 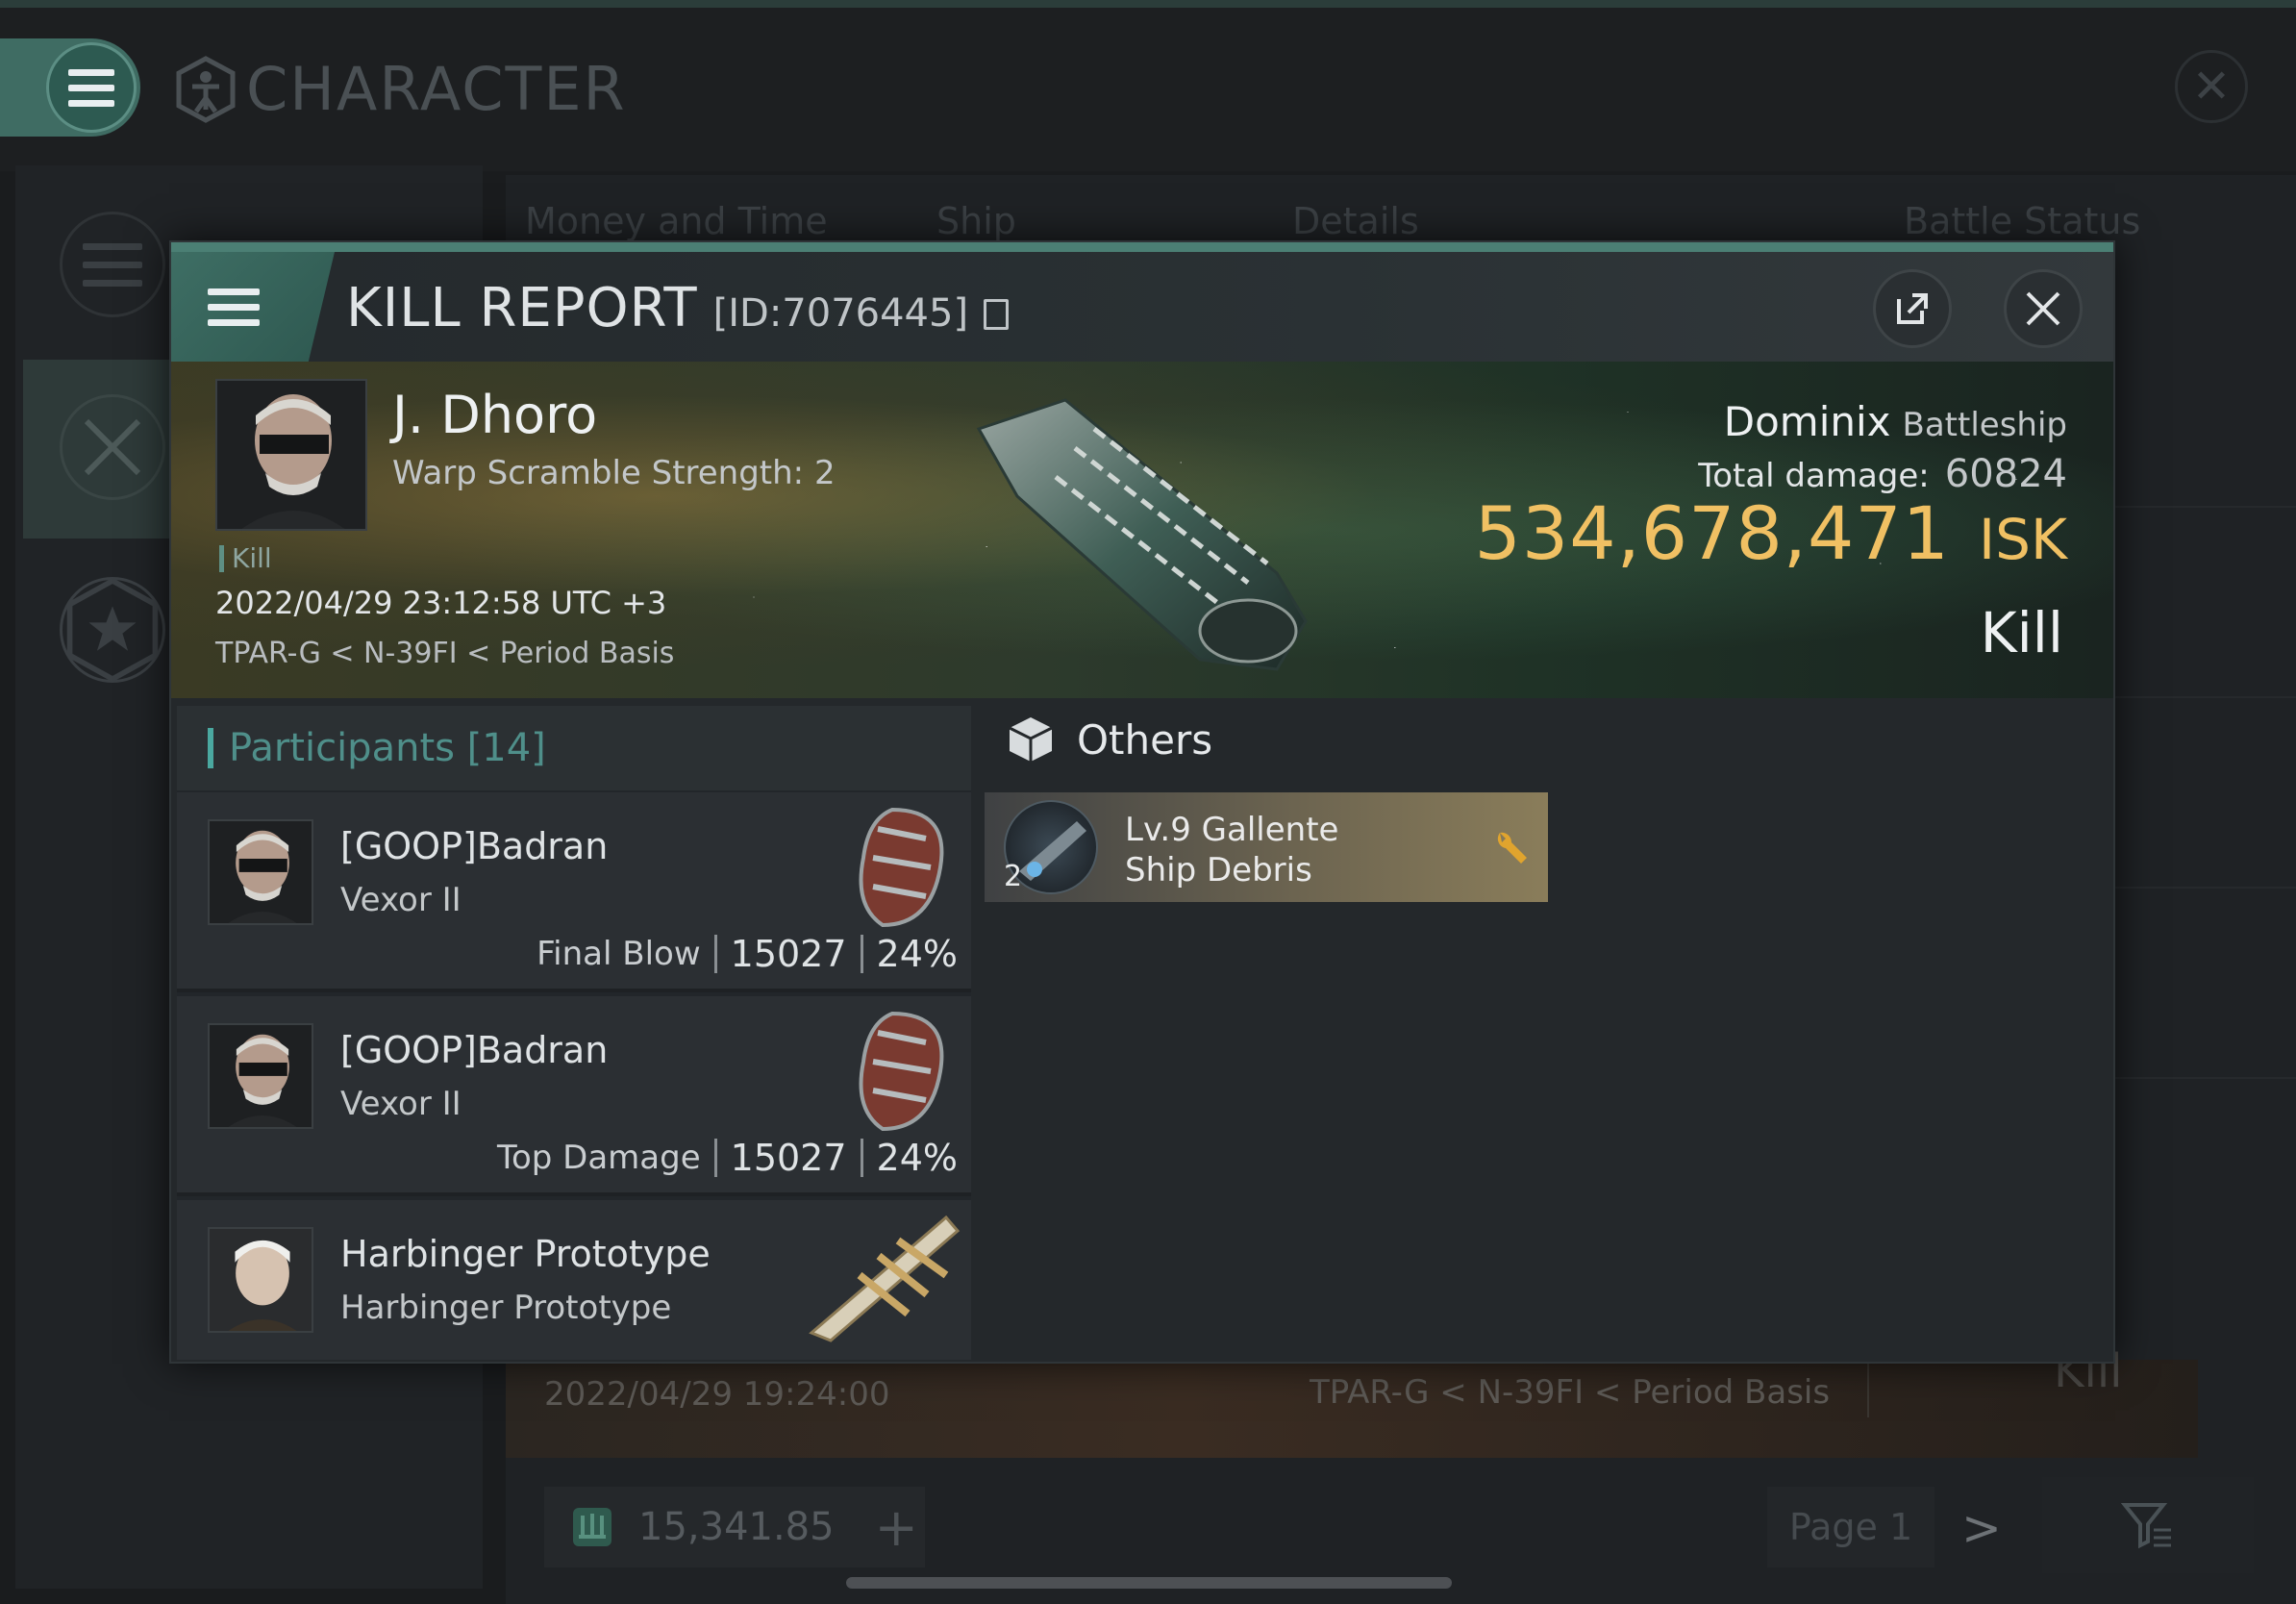 What do you see at coordinates (1148, 4) in the screenshot?
I see `top-accent-line` at bounding box center [1148, 4].